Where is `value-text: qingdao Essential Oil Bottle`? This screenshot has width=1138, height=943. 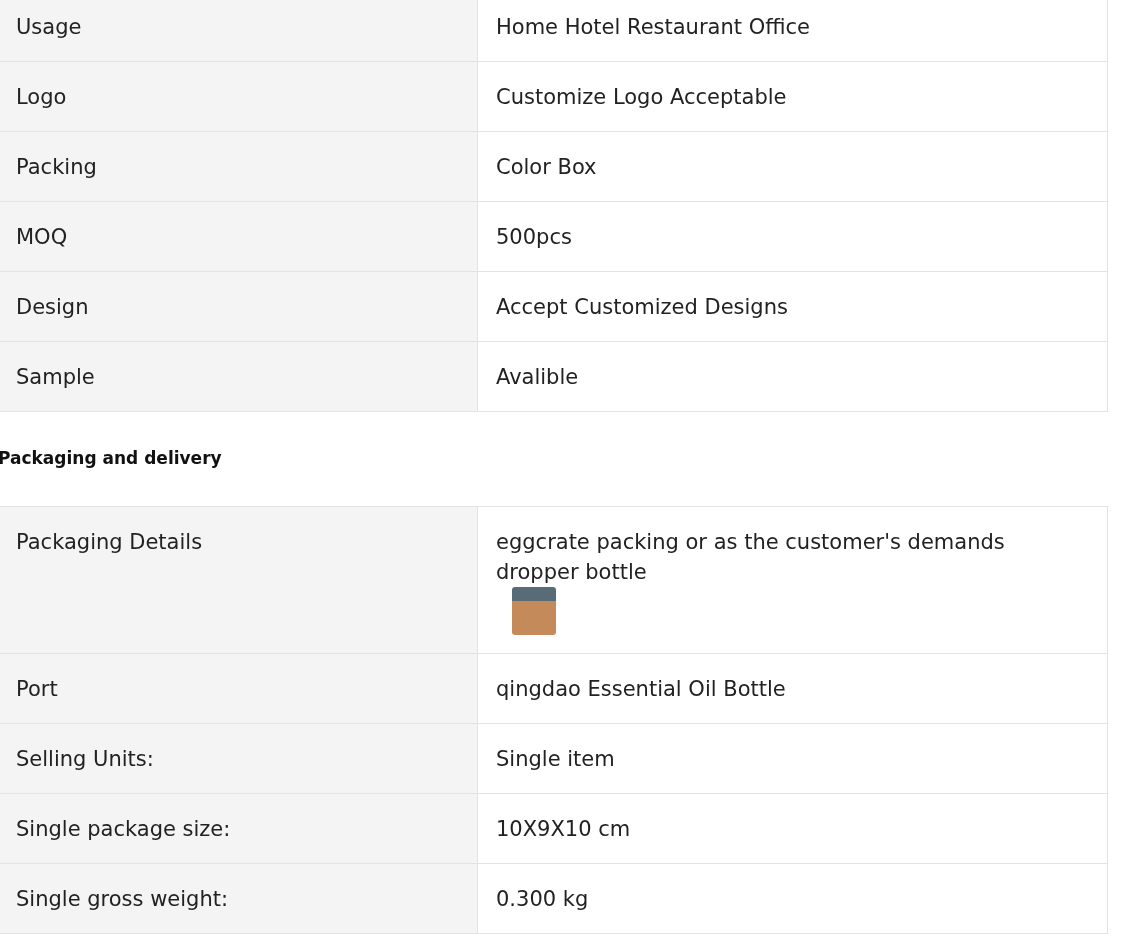
value-text: qingdao Essential Oil Bottle is located at coordinates (641, 689).